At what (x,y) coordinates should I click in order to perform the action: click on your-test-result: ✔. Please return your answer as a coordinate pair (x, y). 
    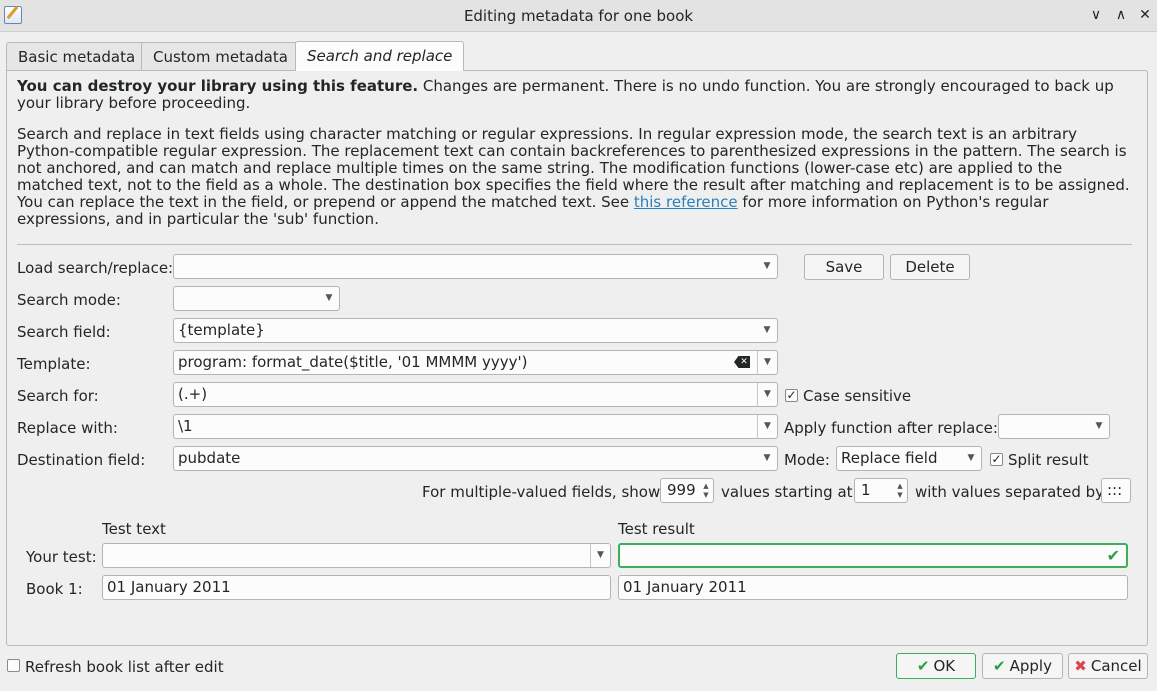
    Looking at the image, I should click on (873, 555).